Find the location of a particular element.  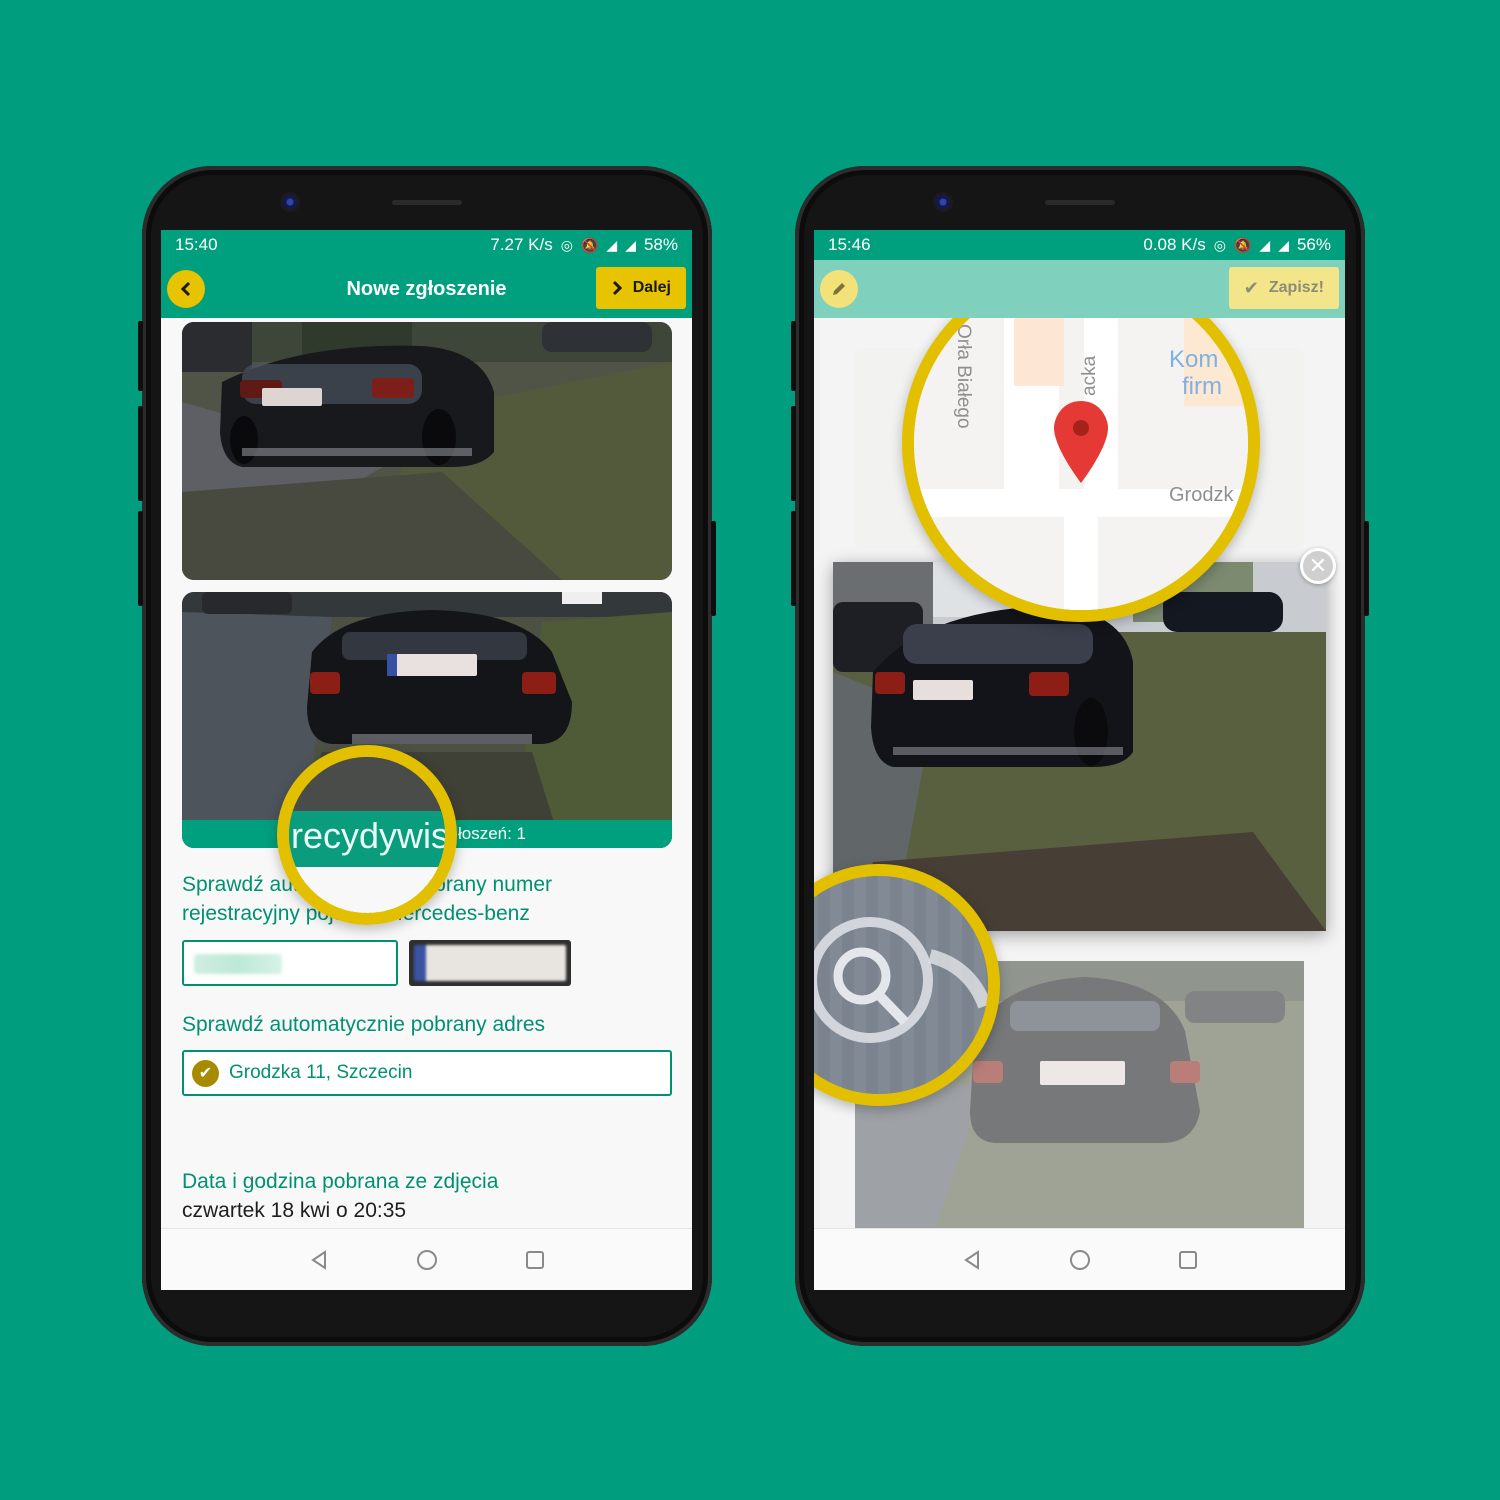

zoom-callout-recidivist: recydywis is located at coordinates (367, 835).